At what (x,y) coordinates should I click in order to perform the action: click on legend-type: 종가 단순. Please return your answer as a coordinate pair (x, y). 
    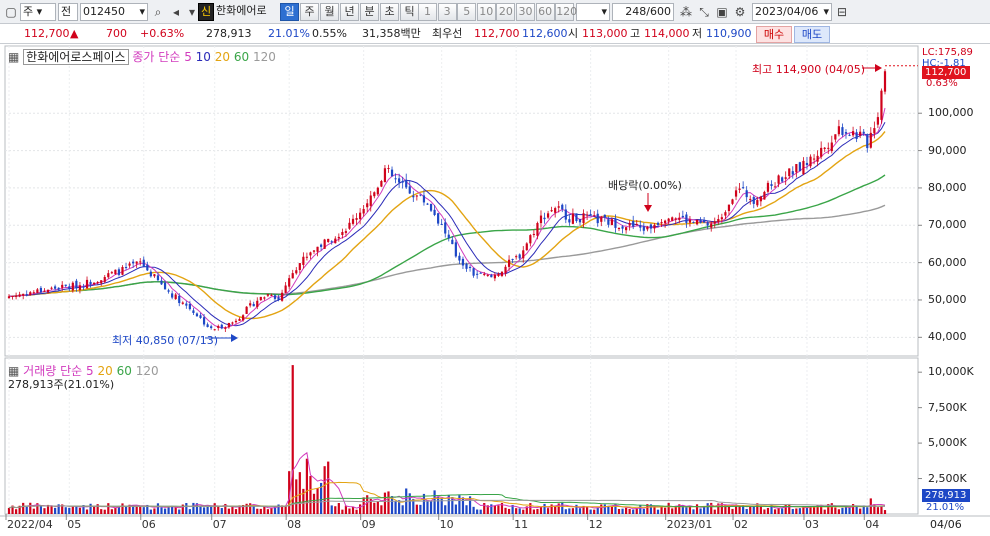
    Looking at the image, I should click on (156, 57).